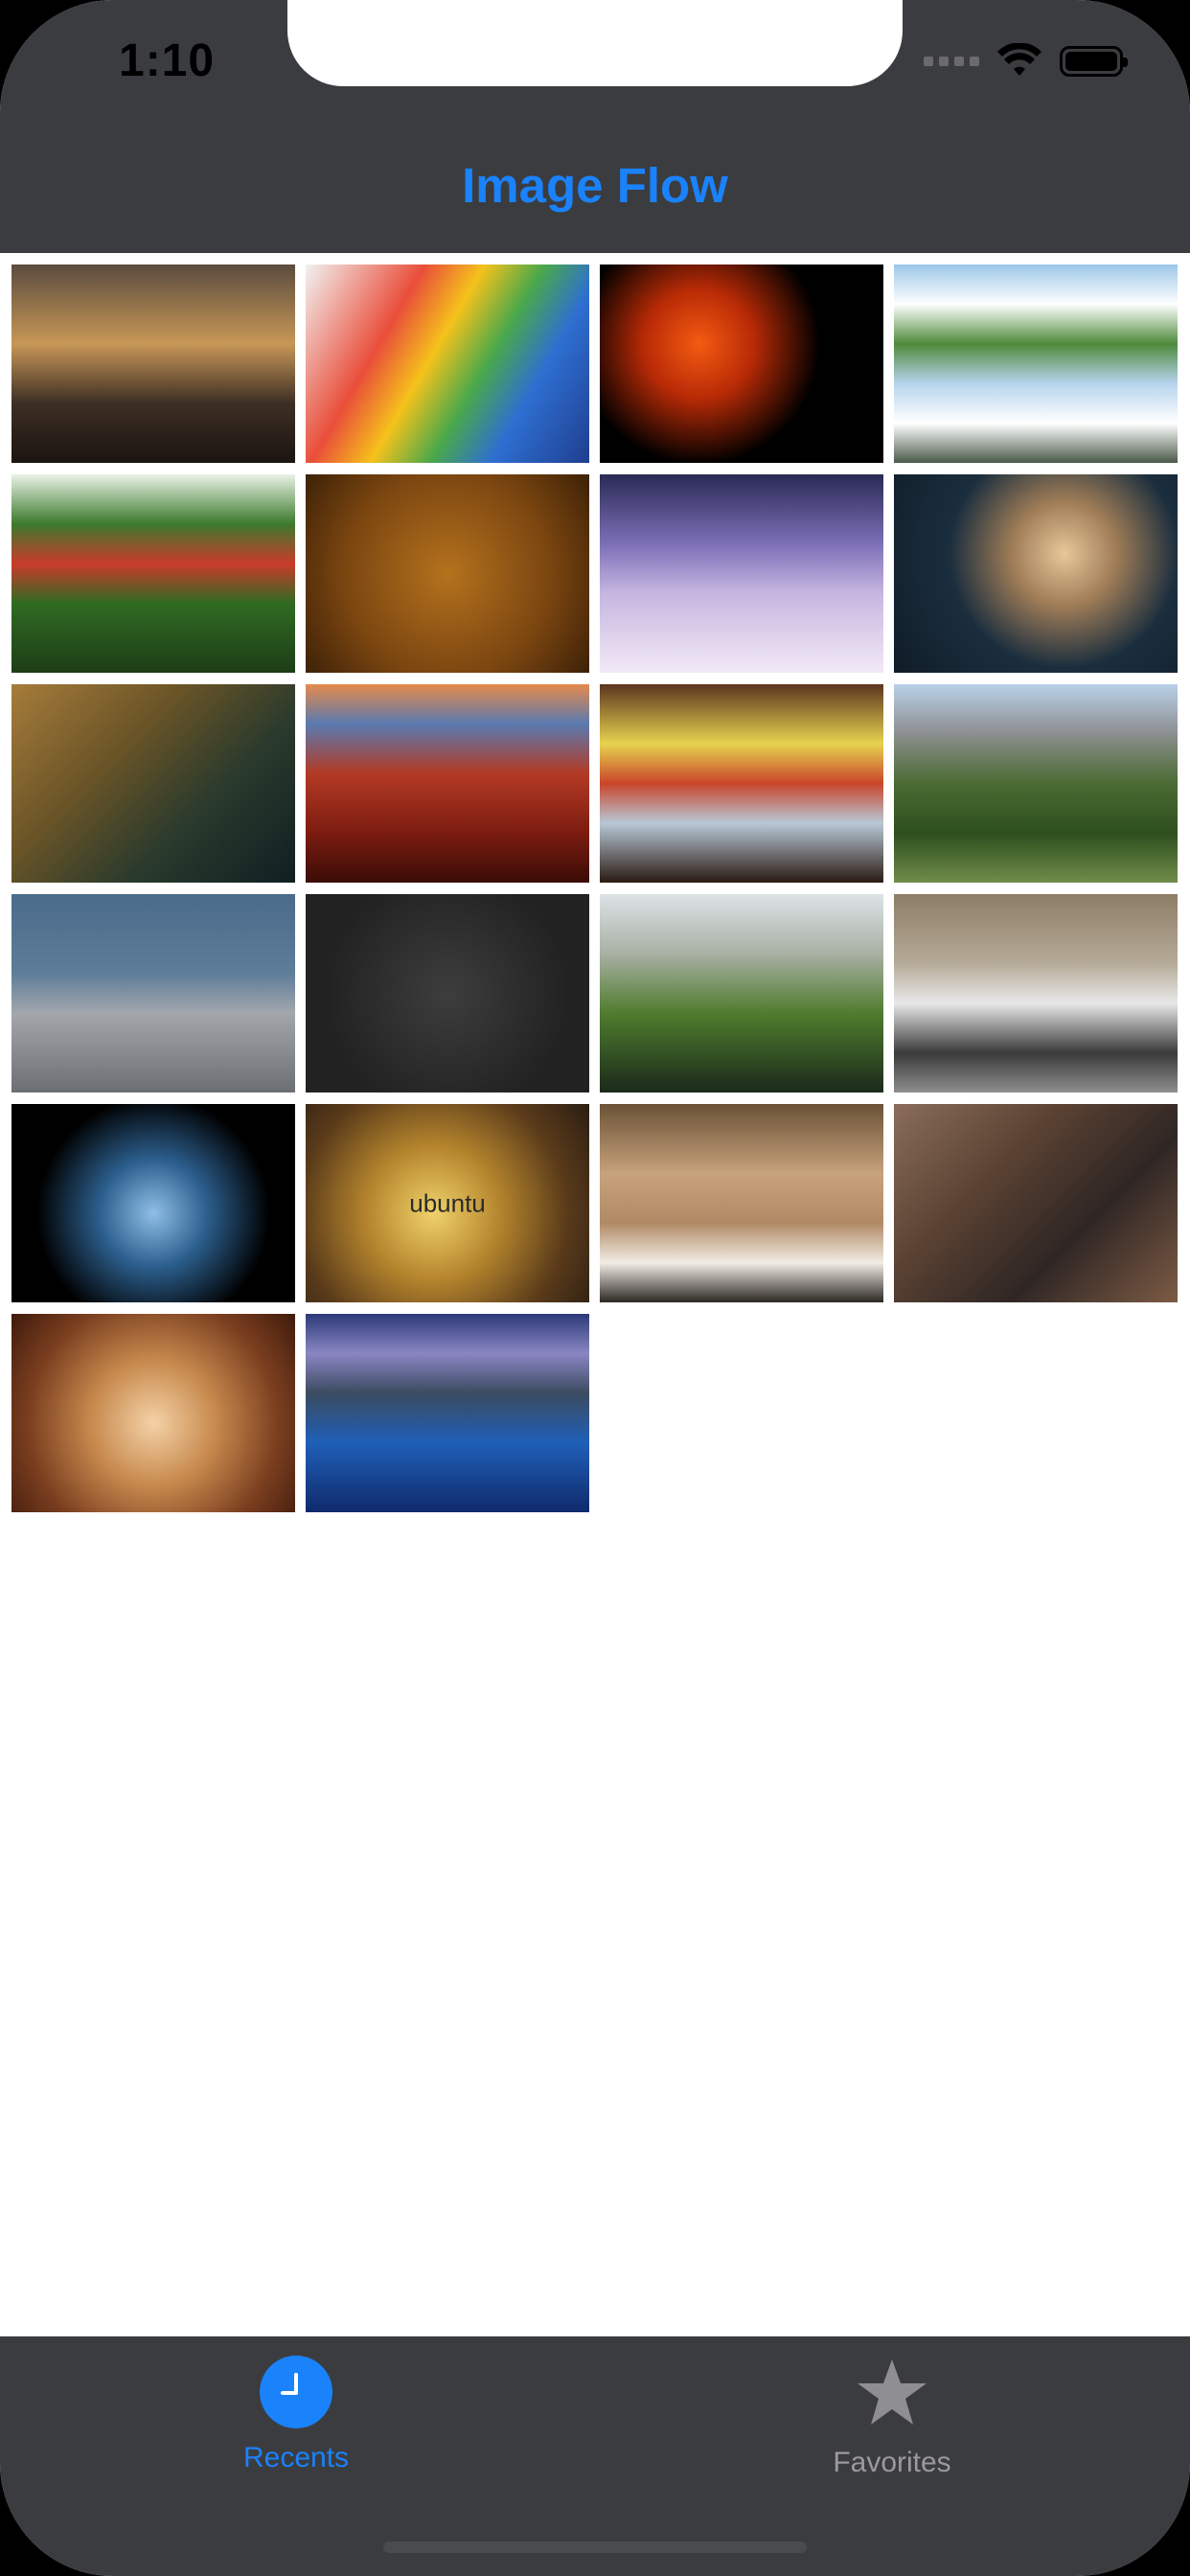 Image resolution: width=1190 pixels, height=2576 pixels. Describe the element at coordinates (595, 185) in the screenshot. I see `page-title: Image Flow` at that location.